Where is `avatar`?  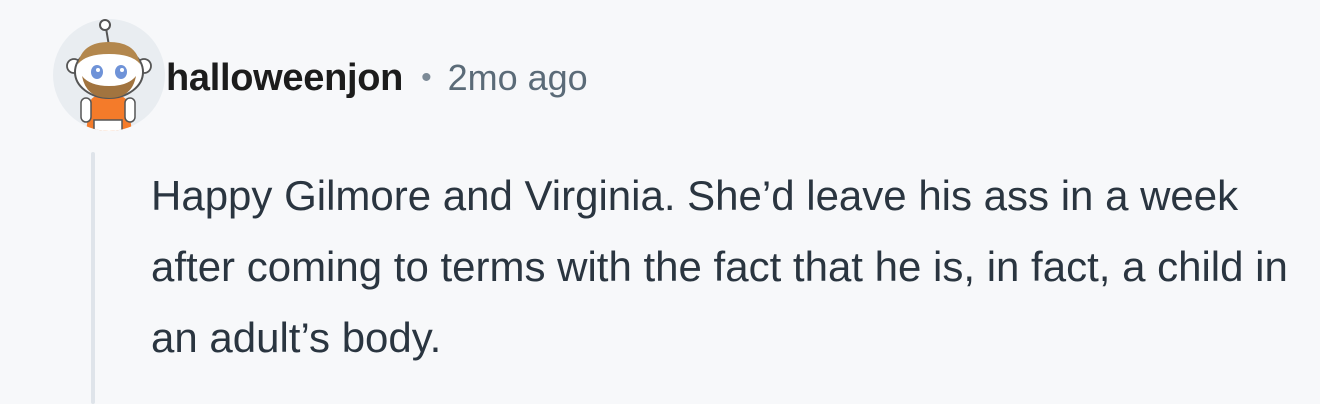
avatar is located at coordinates (109, 75).